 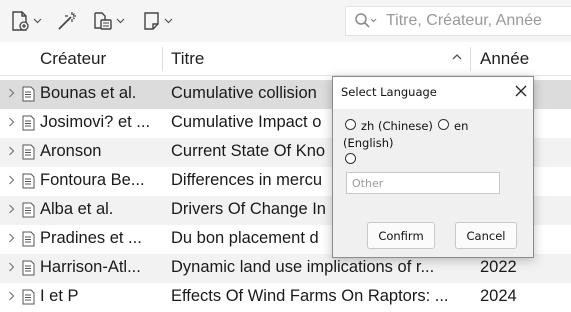 What do you see at coordinates (389, 92) in the screenshot?
I see `dialog-title: Select Language` at bounding box center [389, 92].